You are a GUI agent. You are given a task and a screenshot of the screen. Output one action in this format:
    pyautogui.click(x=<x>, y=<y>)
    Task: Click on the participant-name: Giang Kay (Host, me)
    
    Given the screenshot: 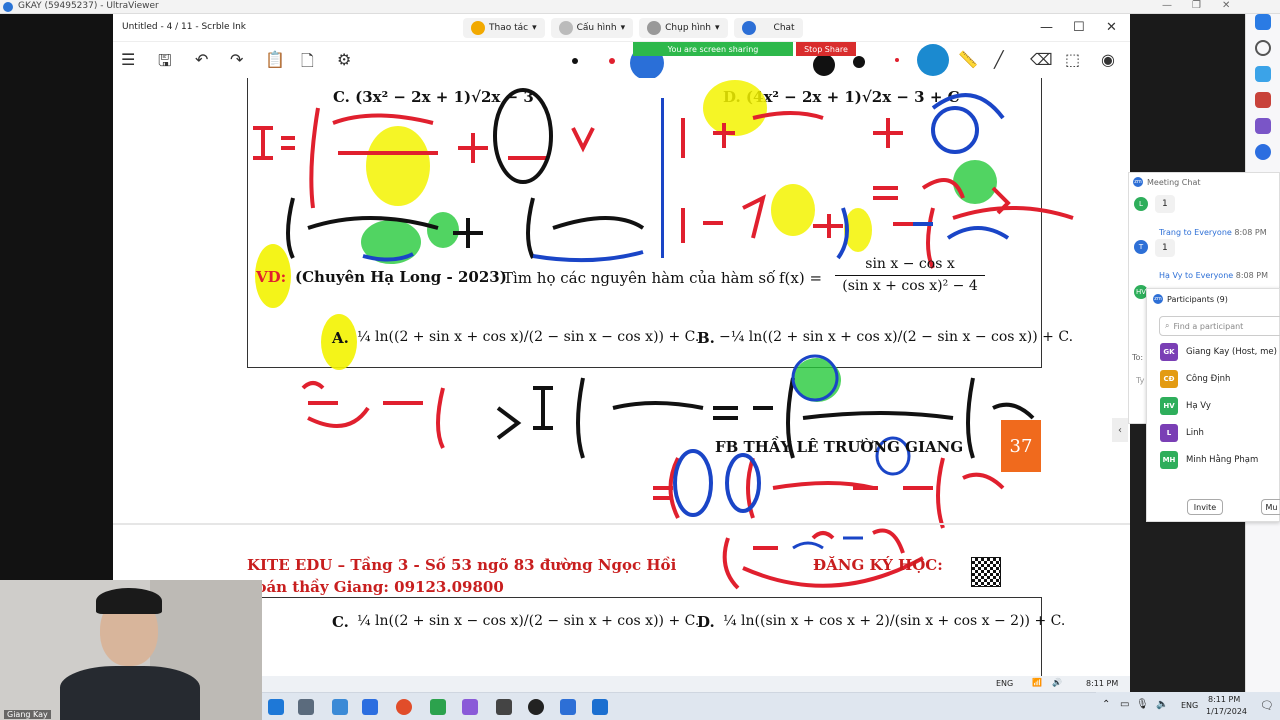 What is the action you would take?
    pyautogui.click(x=1231, y=352)
    